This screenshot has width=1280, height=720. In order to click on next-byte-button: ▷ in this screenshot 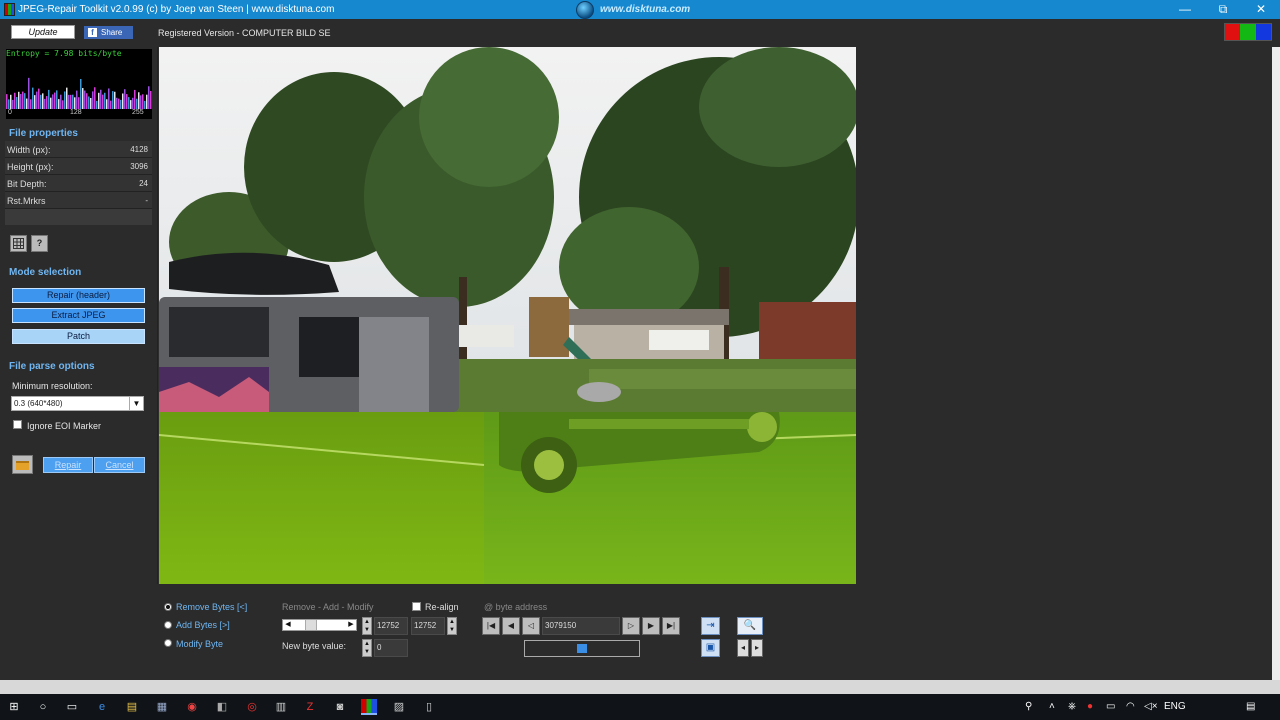, I will do `click(631, 626)`.